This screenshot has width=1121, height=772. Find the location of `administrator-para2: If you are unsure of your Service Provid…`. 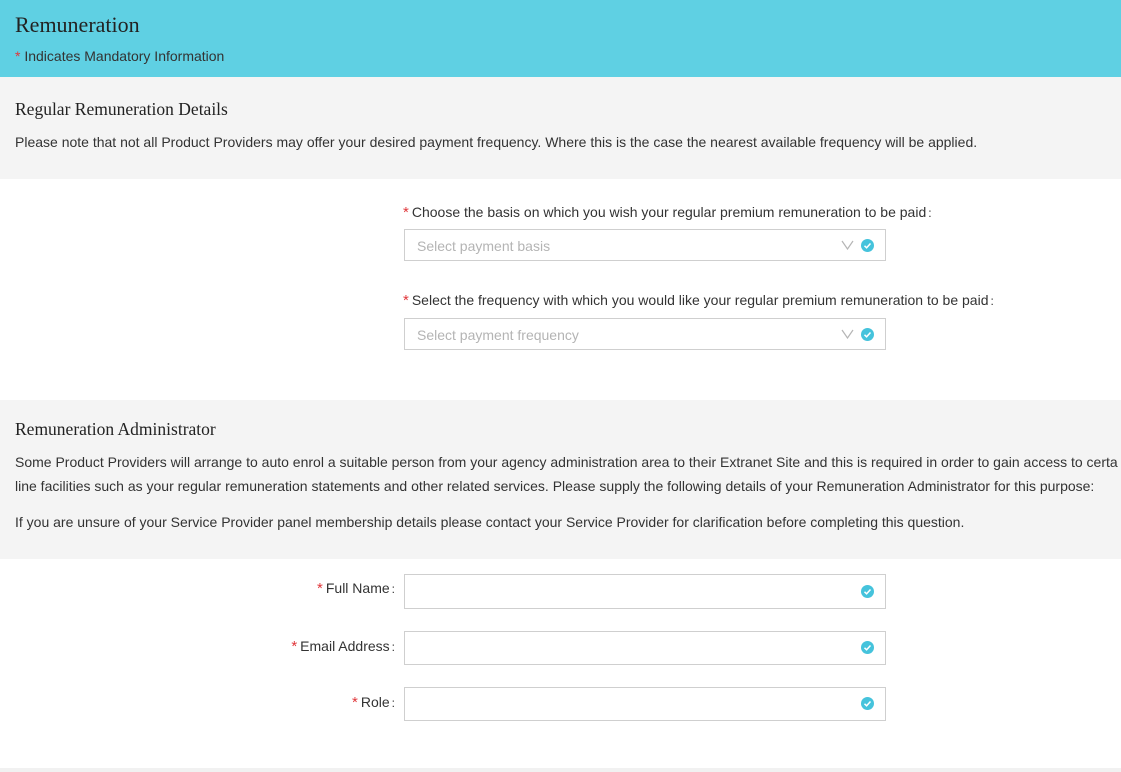

administrator-para2: If you are unsure of your Service Provid… is located at coordinates (490, 522).